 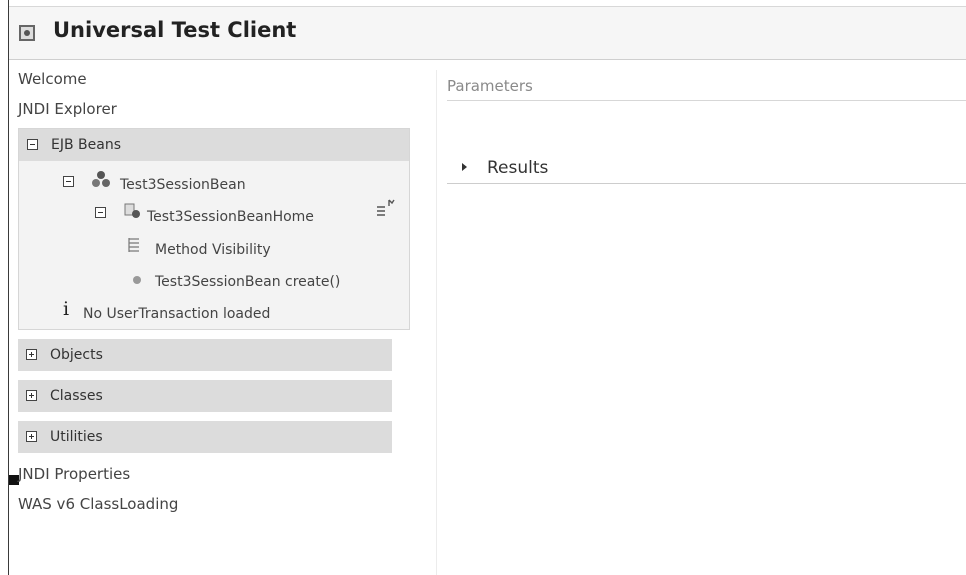 What do you see at coordinates (183, 185) in the screenshot?
I see `bean-tree-item: Test3SessionBean` at bounding box center [183, 185].